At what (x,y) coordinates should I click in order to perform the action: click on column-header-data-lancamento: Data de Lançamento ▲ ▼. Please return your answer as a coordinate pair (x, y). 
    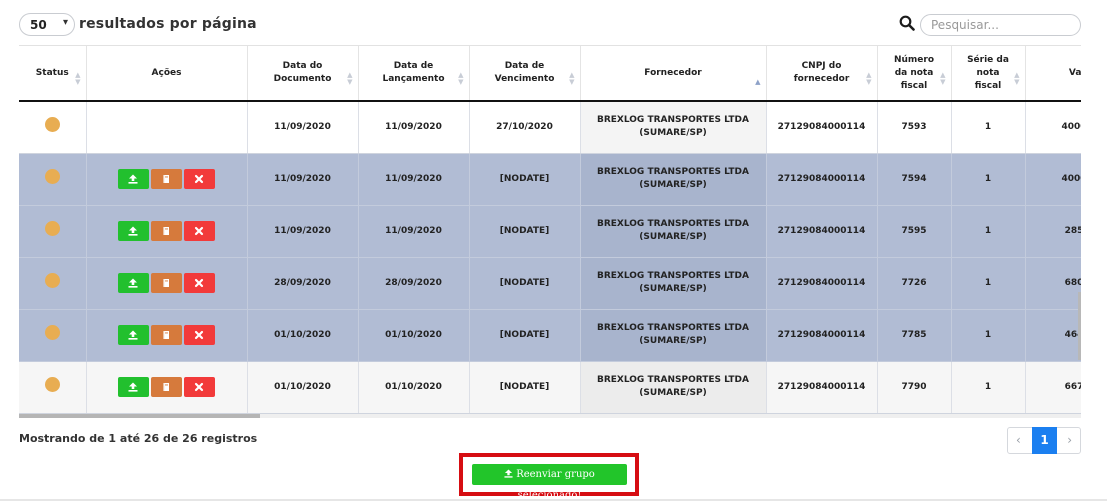
    Looking at the image, I should click on (414, 74).